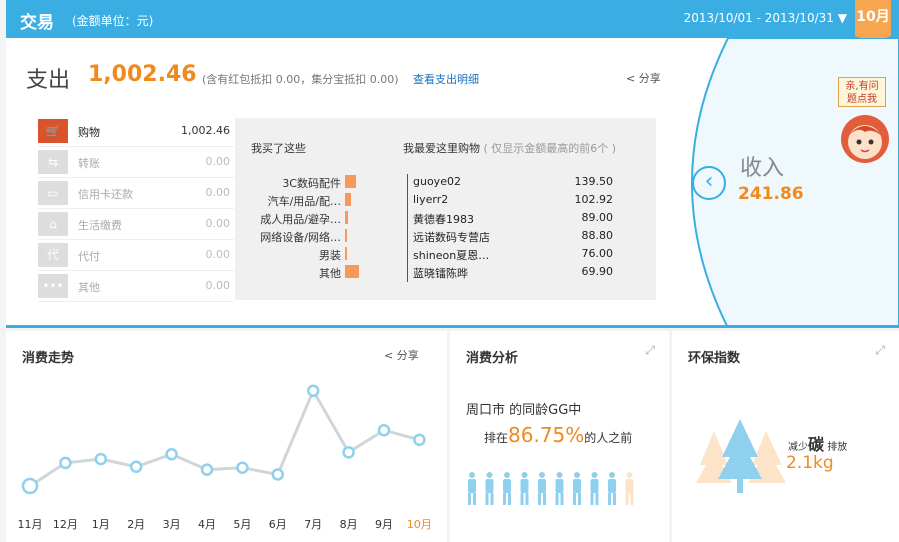 The height and width of the screenshot is (542, 899). I want to click on merchant-name: 黄德春1983, so click(443, 219).